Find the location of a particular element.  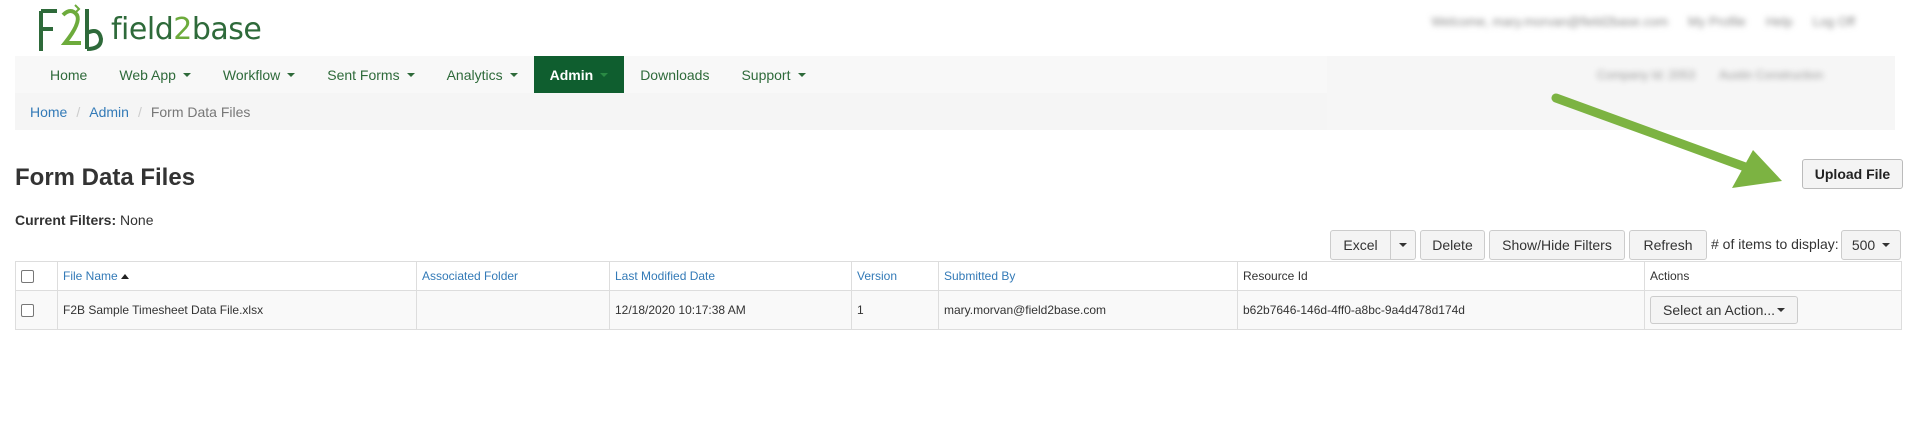

select-all-checkbox is located at coordinates (27, 277).